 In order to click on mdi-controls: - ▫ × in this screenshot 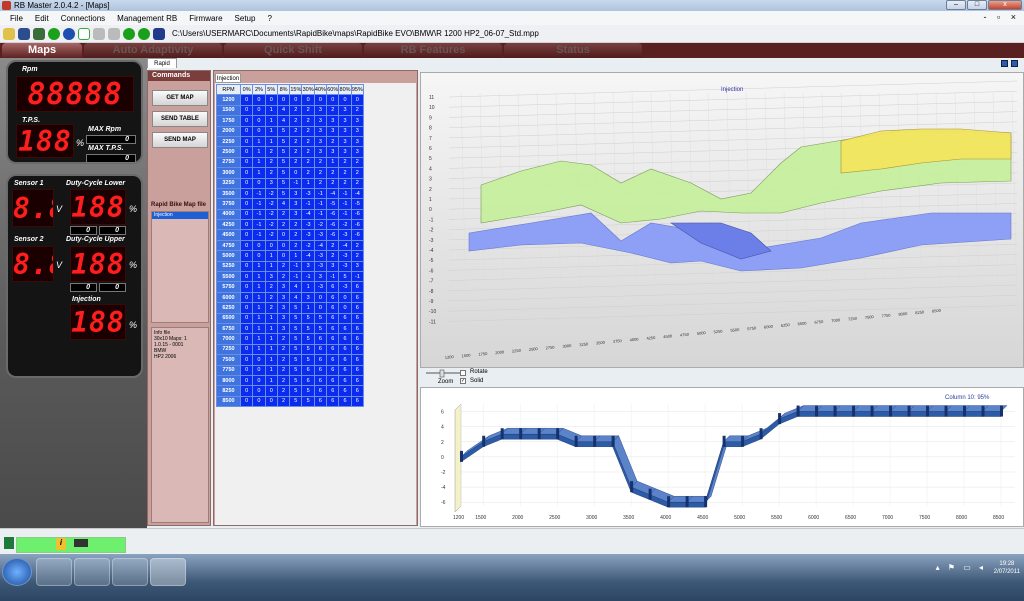, I will do `click(1002, 17)`.